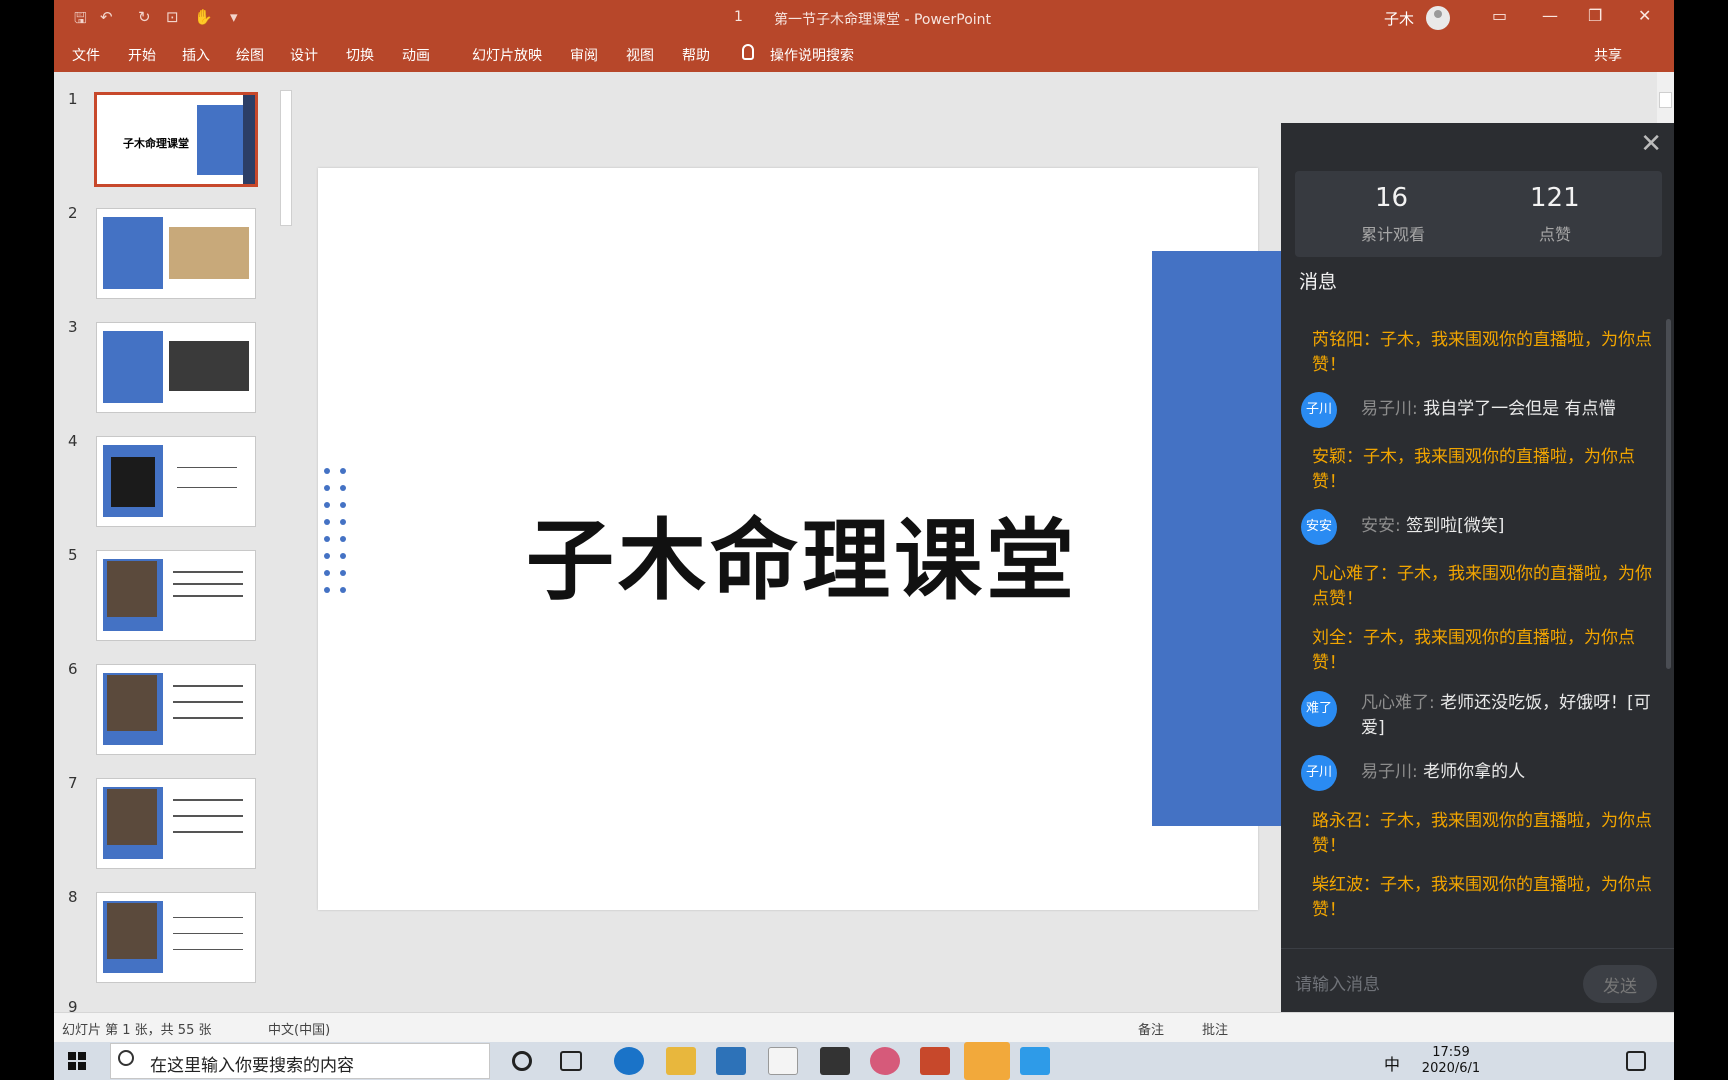 This screenshot has width=1728, height=1080. Describe the element at coordinates (802, 553) in the screenshot. I see `slide-title: 子木命理课堂` at that location.